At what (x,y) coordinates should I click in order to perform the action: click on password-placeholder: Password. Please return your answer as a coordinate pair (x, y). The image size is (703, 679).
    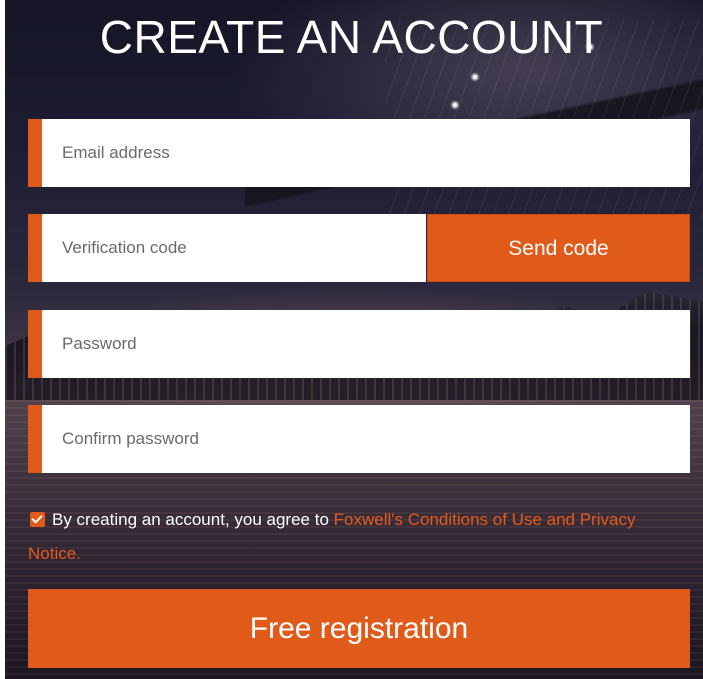
    Looking at the image, I should click on (99, 343).